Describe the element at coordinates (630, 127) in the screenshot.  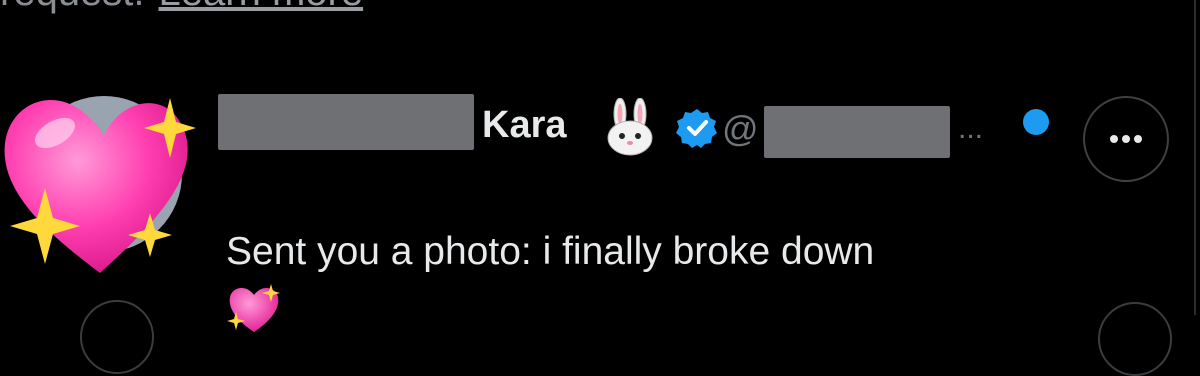
I see `rabbit-face-icon` at that location.